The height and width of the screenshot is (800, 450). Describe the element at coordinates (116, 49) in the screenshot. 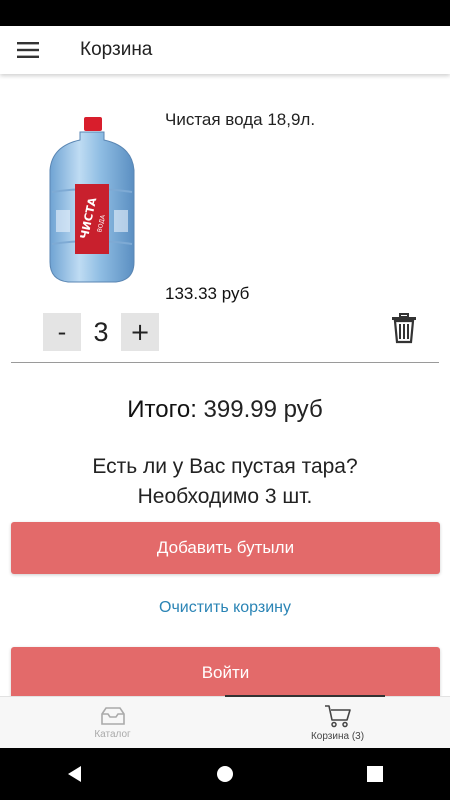

I see `page-title: Корзина` at that location.